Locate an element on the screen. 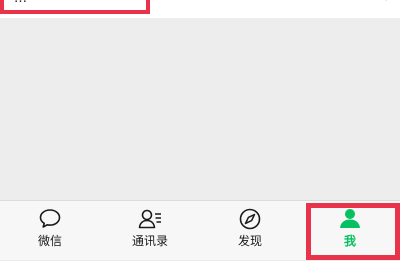 This screenshot has width=400, height=261. tab-chats-label: 微信 is located at coordinates (49, 241).